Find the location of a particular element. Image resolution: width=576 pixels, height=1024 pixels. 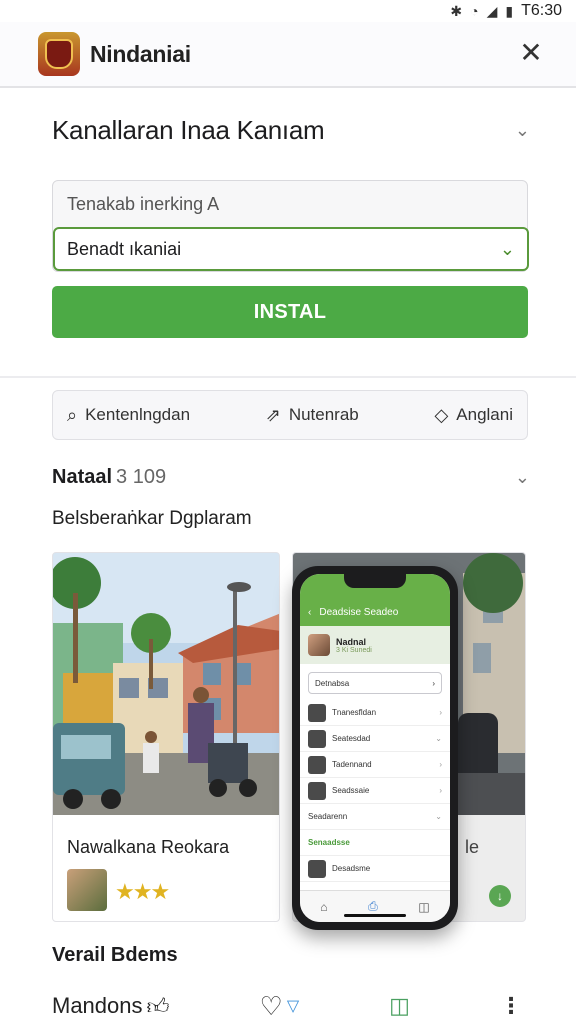

list-item-text: Seatesdad is located at coordinates (351, 738).